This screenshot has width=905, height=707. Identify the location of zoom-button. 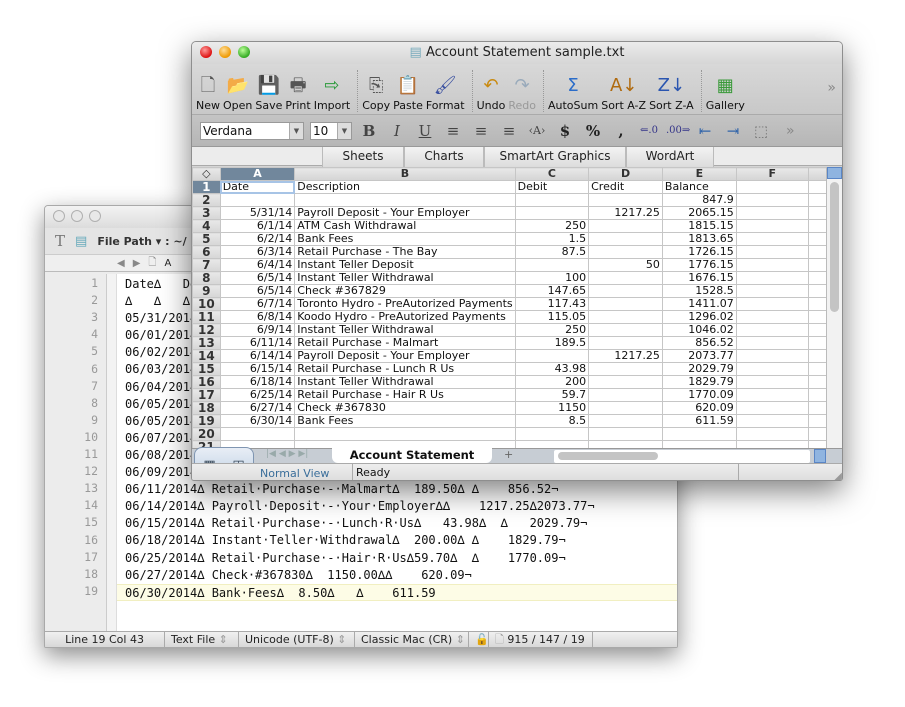
(244, 52).